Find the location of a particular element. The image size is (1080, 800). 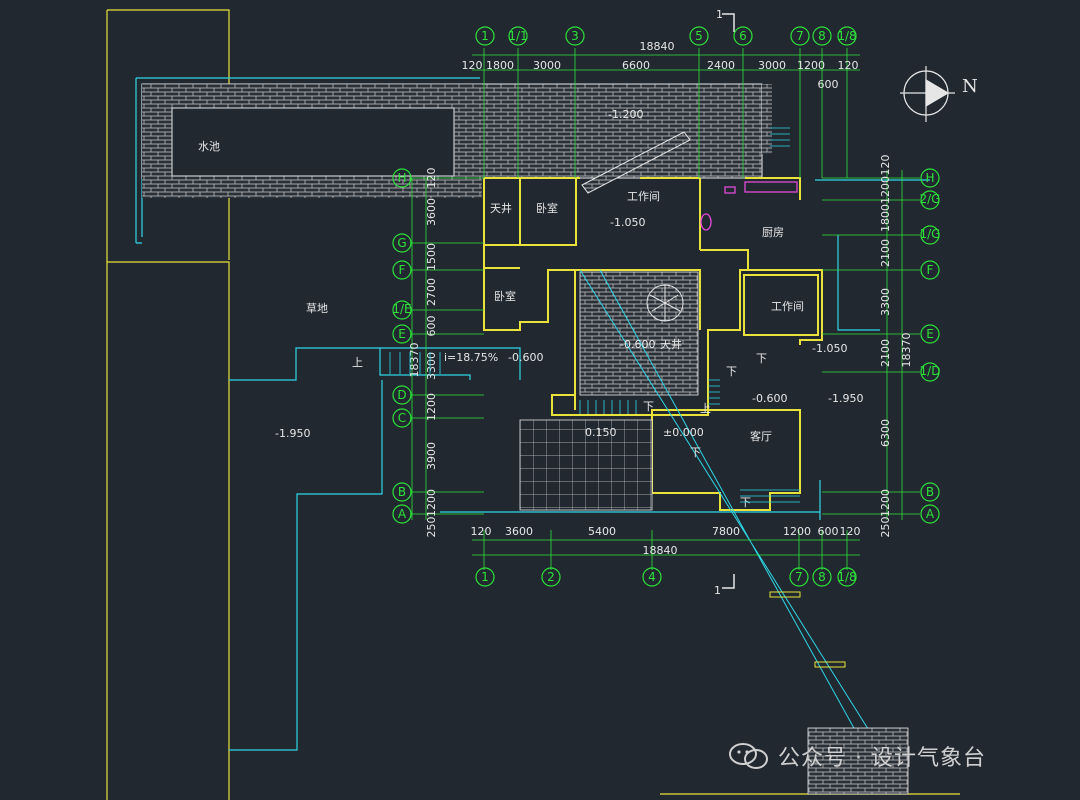

room-bedroom-1: 卧室 is located at coordinates (547, 208).